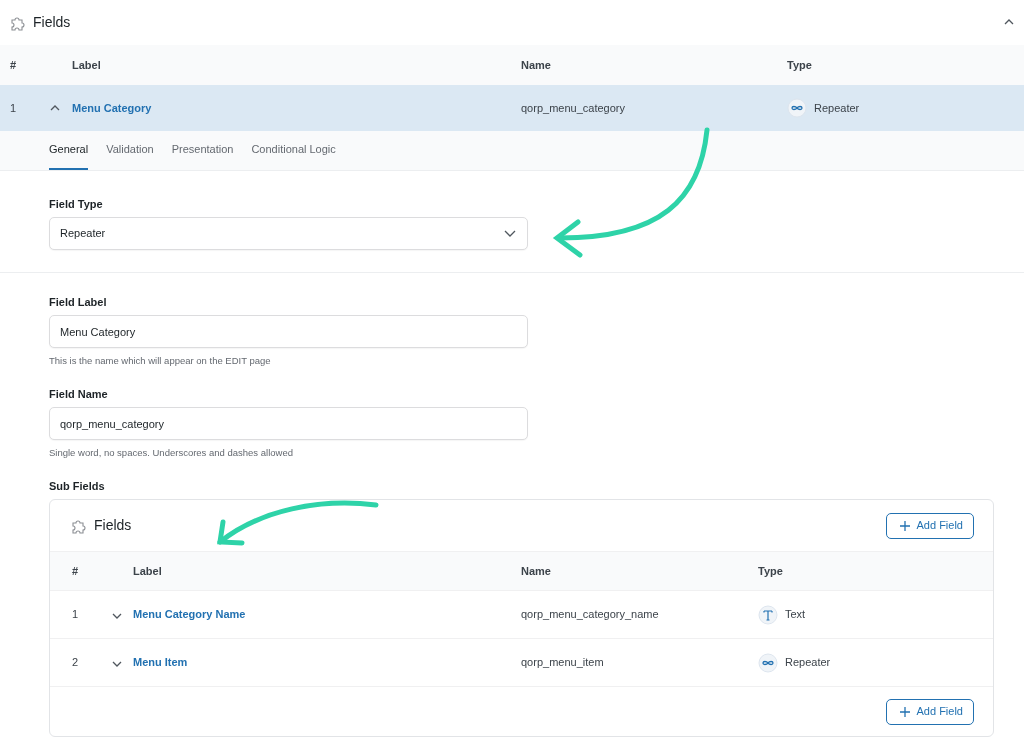  Describe the element at coordinates (573, 108) in the screenshot. I see `field-name-cell-text: qorp_menu_category` at that location.